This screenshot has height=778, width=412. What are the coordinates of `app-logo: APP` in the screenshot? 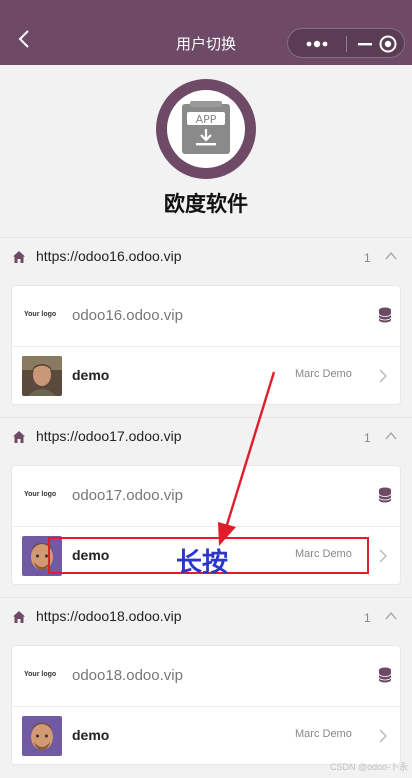 It's located at (206, 129).